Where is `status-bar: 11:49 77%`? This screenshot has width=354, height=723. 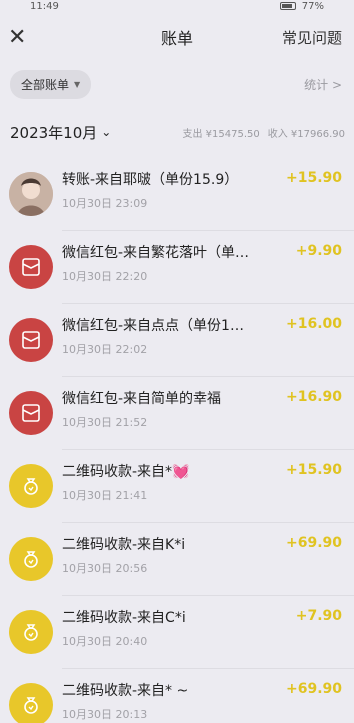 status-bar: 11:49 77% is located at coordinates (177, 6).